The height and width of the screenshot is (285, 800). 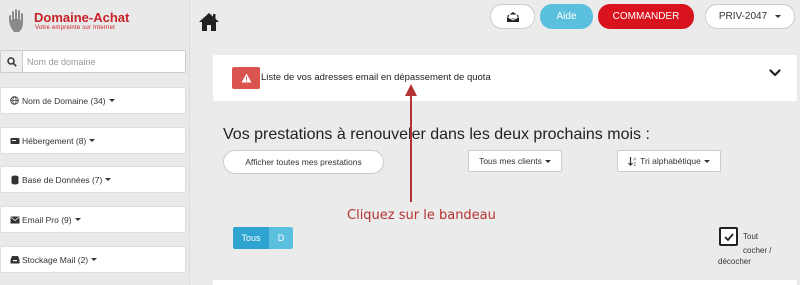 I want to click on envelope-open-icon, so click(x=512, y=16).